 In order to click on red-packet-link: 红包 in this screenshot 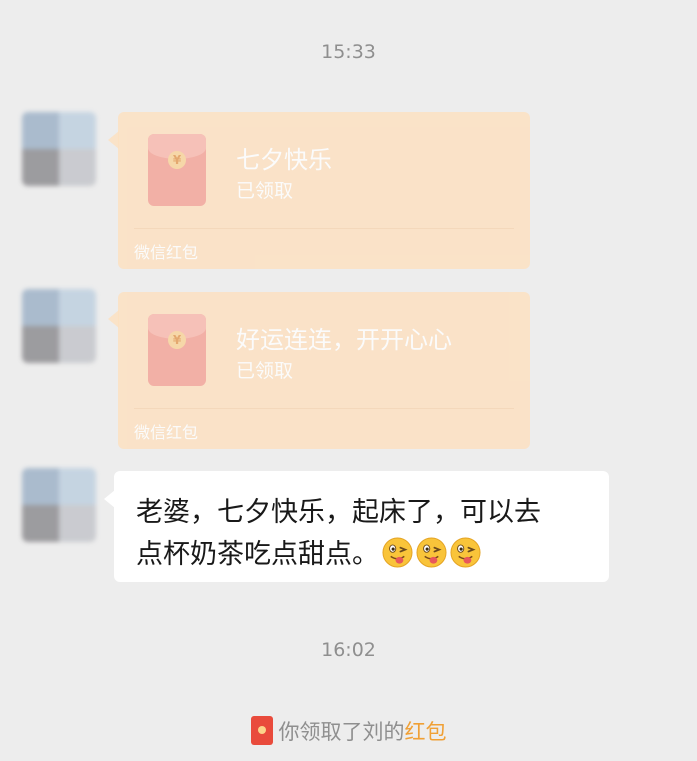, I will do `click(426, 732)`.